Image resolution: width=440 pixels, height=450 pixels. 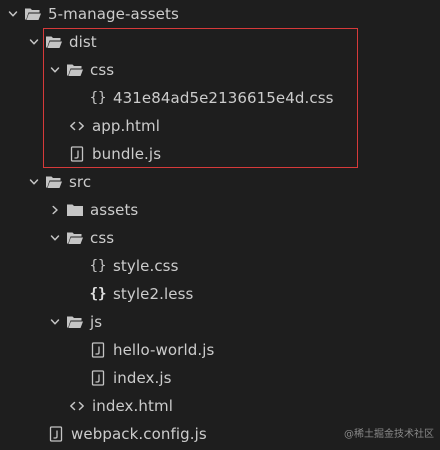 What do you see at coordinates (55, 210) in the screenshot?
I see `chevron-right-icon` at bounding box center [55, 210].